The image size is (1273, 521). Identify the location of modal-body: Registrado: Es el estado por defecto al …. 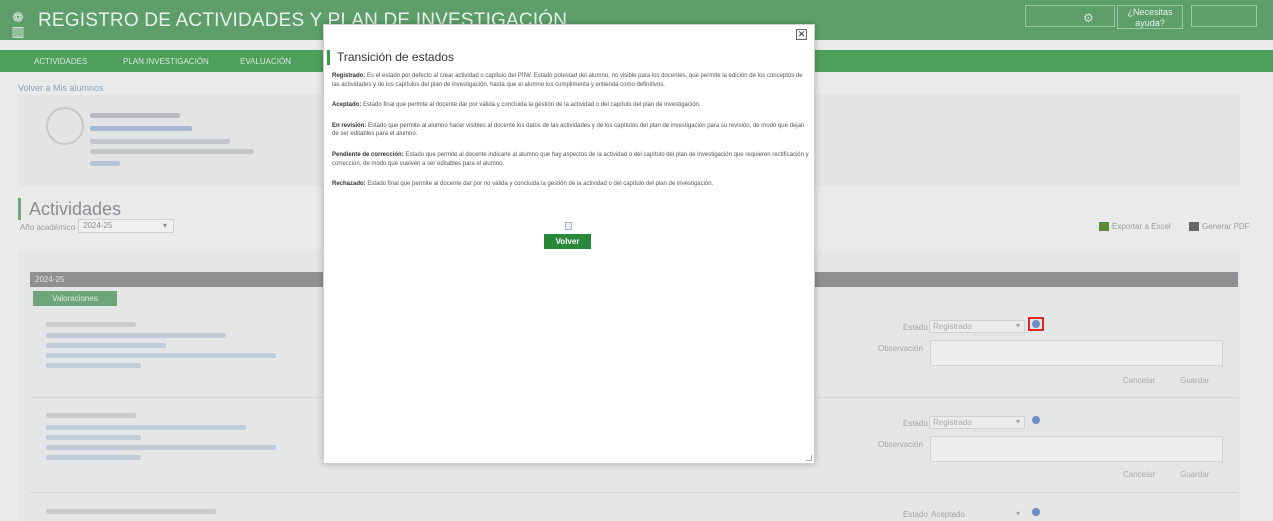
(570, 136).